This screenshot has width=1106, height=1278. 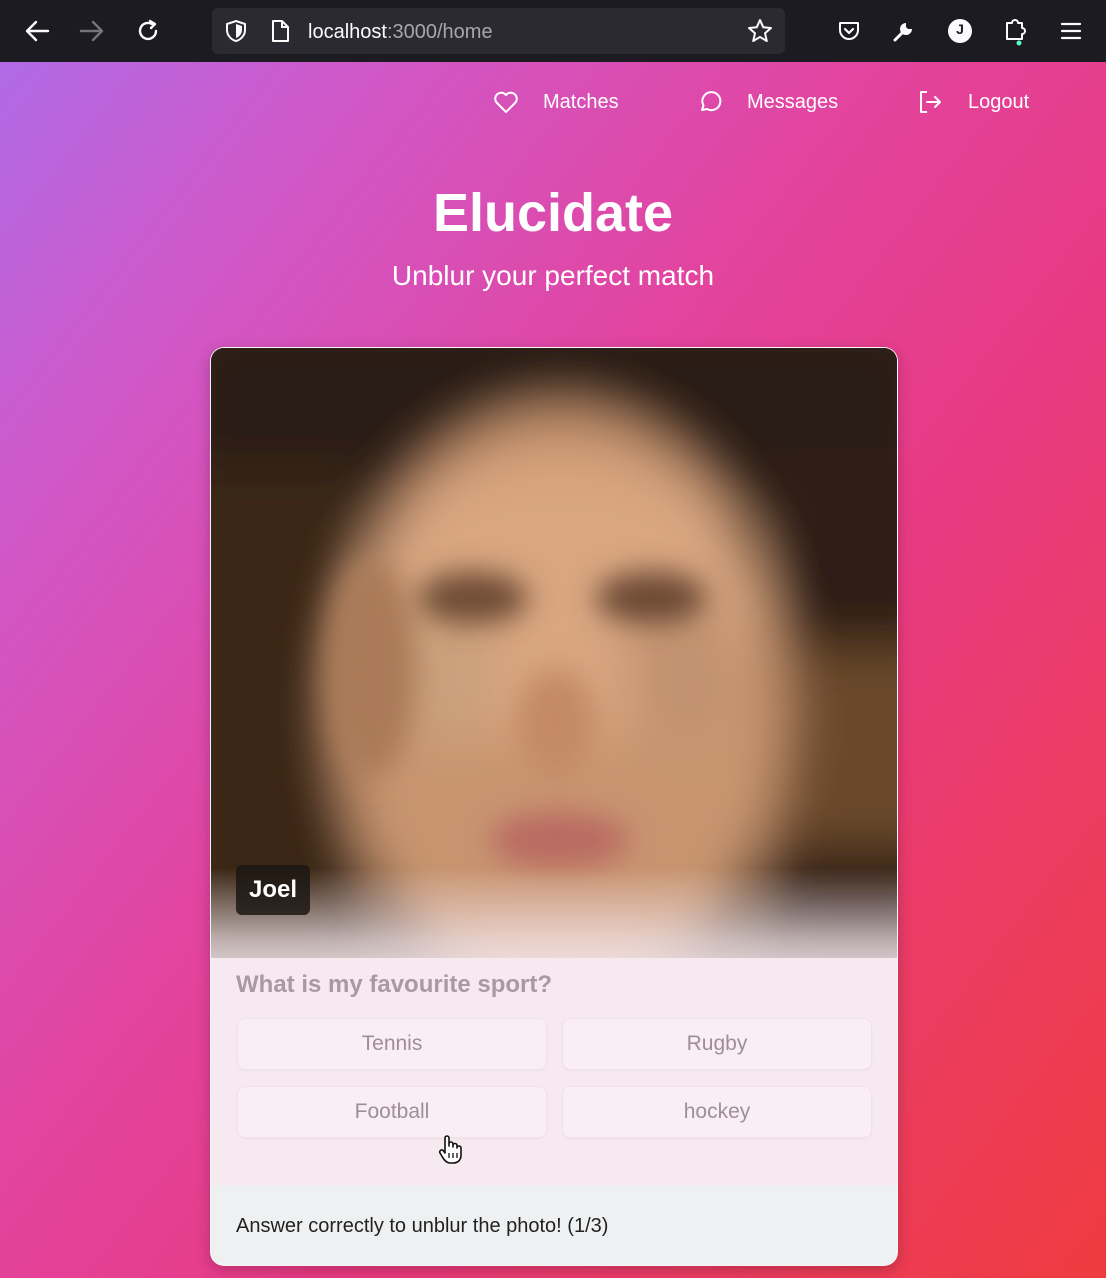 What do you see at coordinates (717, 1044) in the screenshot?
I see `answer-button-rugby: Rugby` at bounding box center [717, 1044].